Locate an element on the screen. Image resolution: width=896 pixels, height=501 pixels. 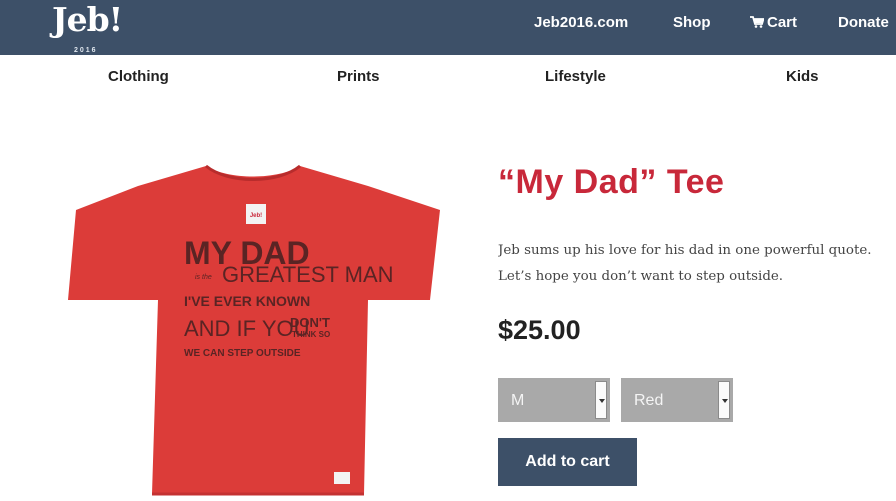
size-select-value: M is located at coordinates (518, 400).